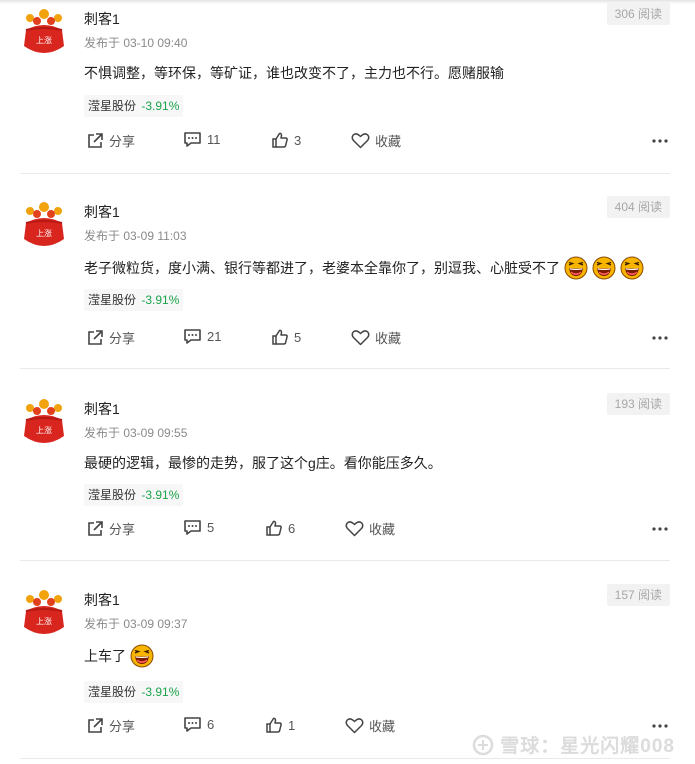 This screenshot has height=764, width=695. What do you see at coordinates (211, 724) in the screenshot?
I see `comment-count: 6` at bounding box center [211, 724].